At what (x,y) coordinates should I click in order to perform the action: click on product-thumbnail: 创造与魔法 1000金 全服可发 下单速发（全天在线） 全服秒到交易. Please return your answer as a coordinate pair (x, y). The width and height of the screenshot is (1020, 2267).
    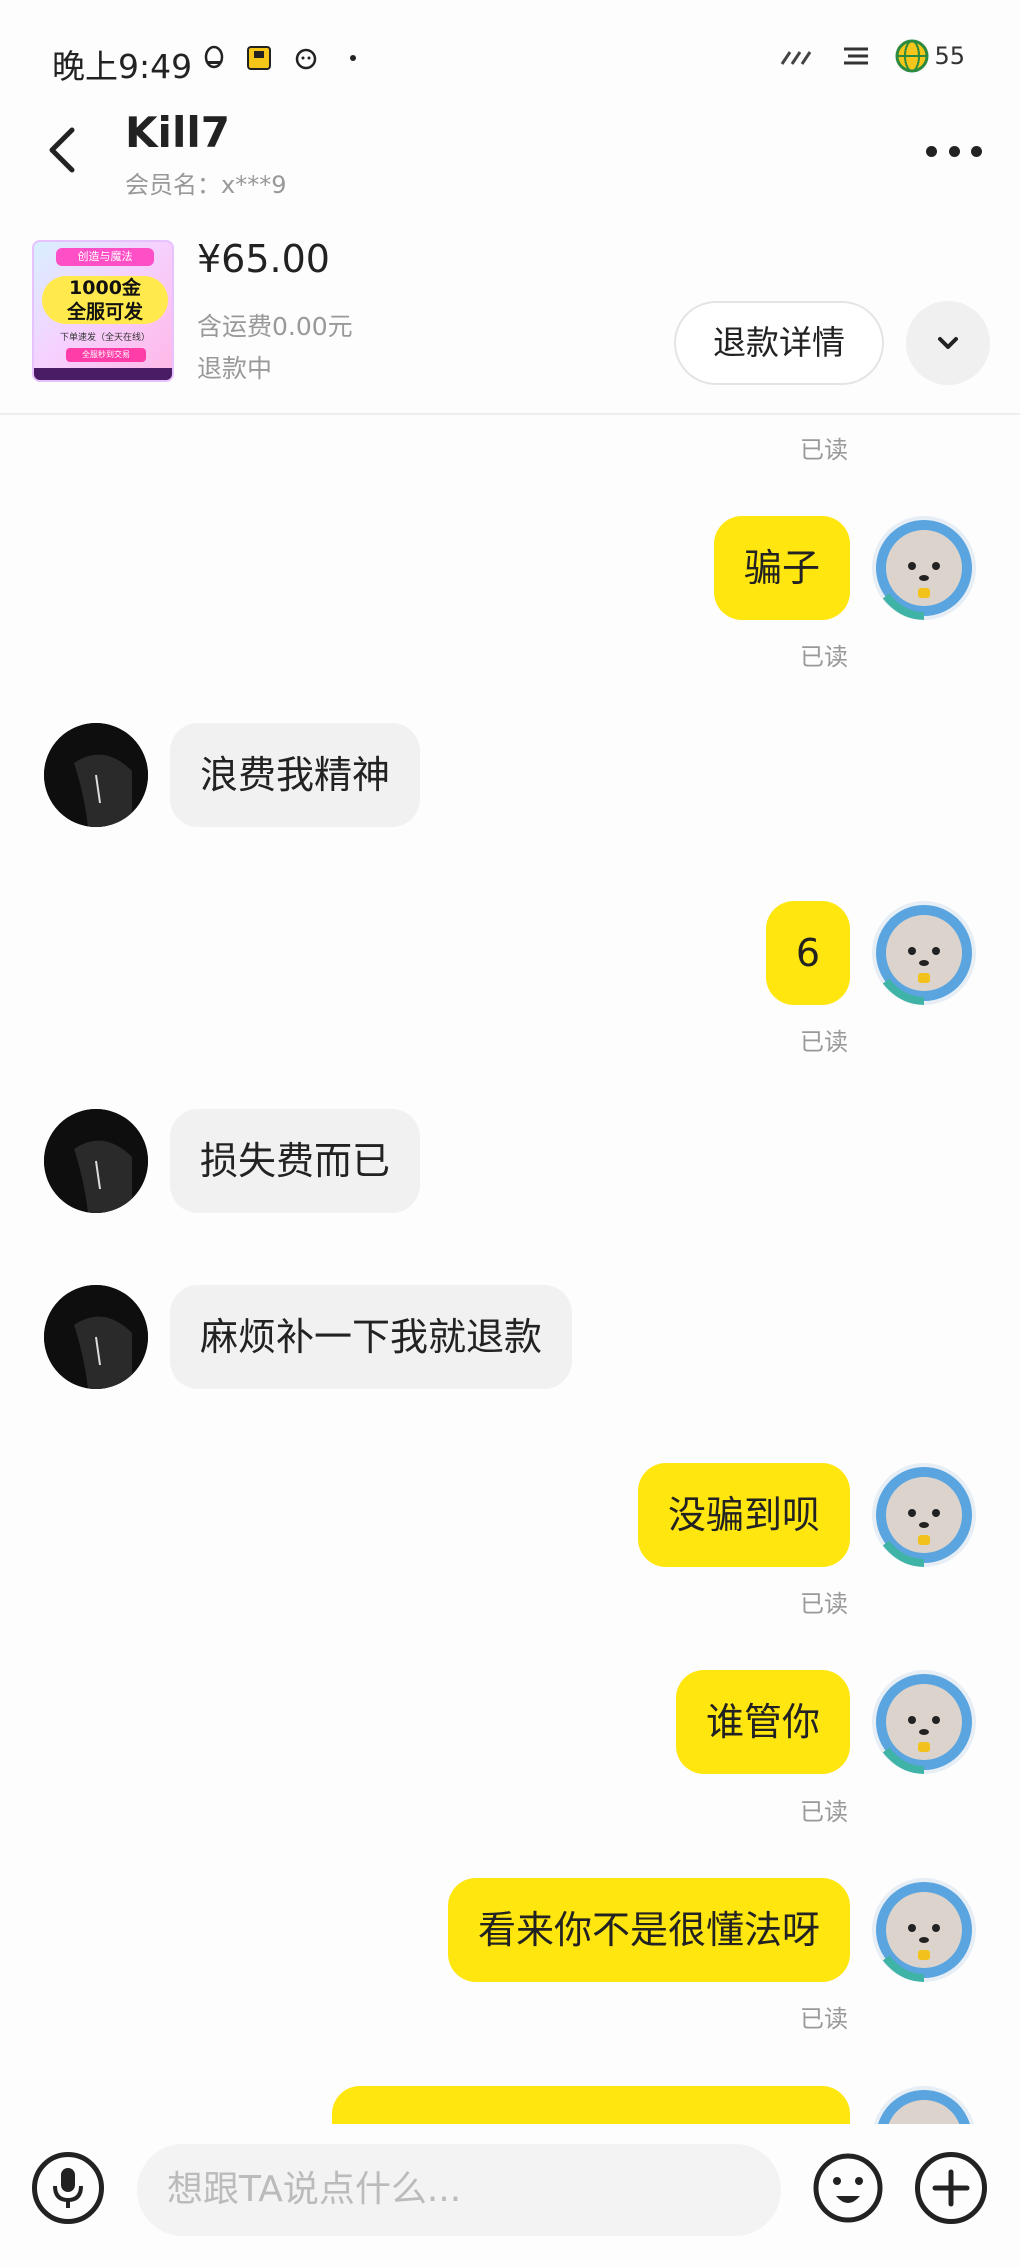
    Looking at the image, I should click on (103, 311).